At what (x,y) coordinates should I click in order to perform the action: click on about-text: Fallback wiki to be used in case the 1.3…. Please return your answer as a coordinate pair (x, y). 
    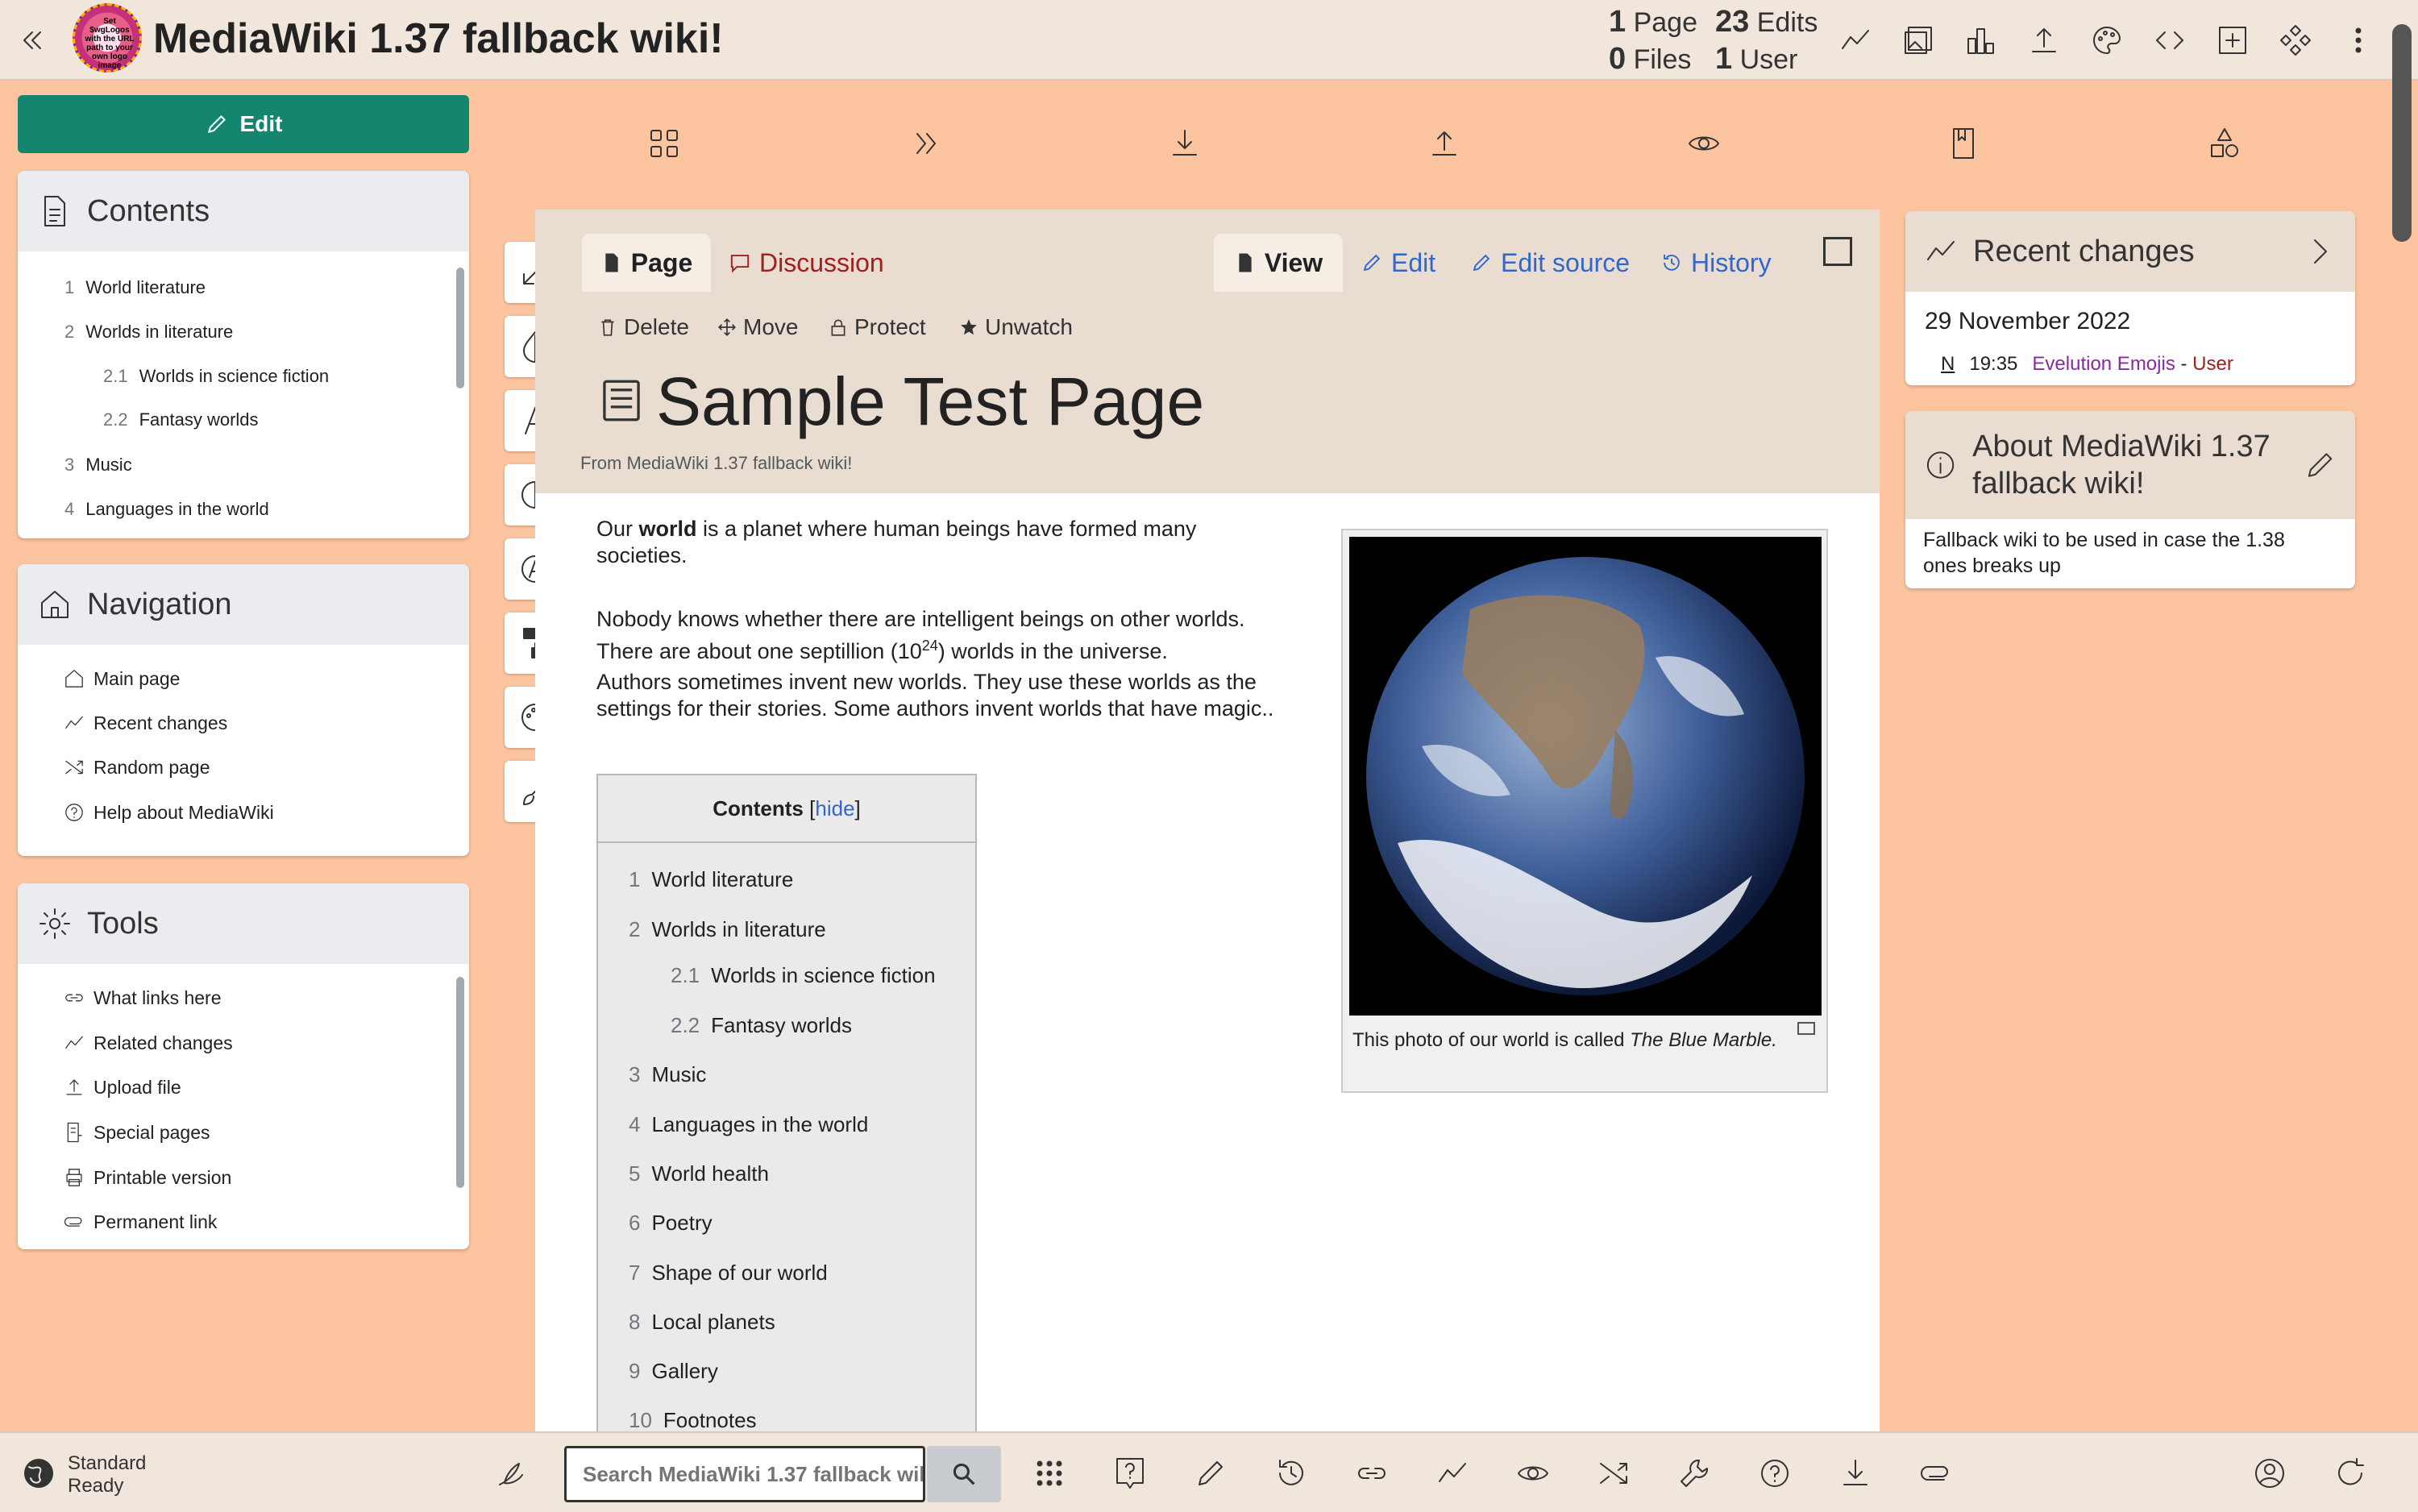
    Looking at the image, I should click on (2104, 553).